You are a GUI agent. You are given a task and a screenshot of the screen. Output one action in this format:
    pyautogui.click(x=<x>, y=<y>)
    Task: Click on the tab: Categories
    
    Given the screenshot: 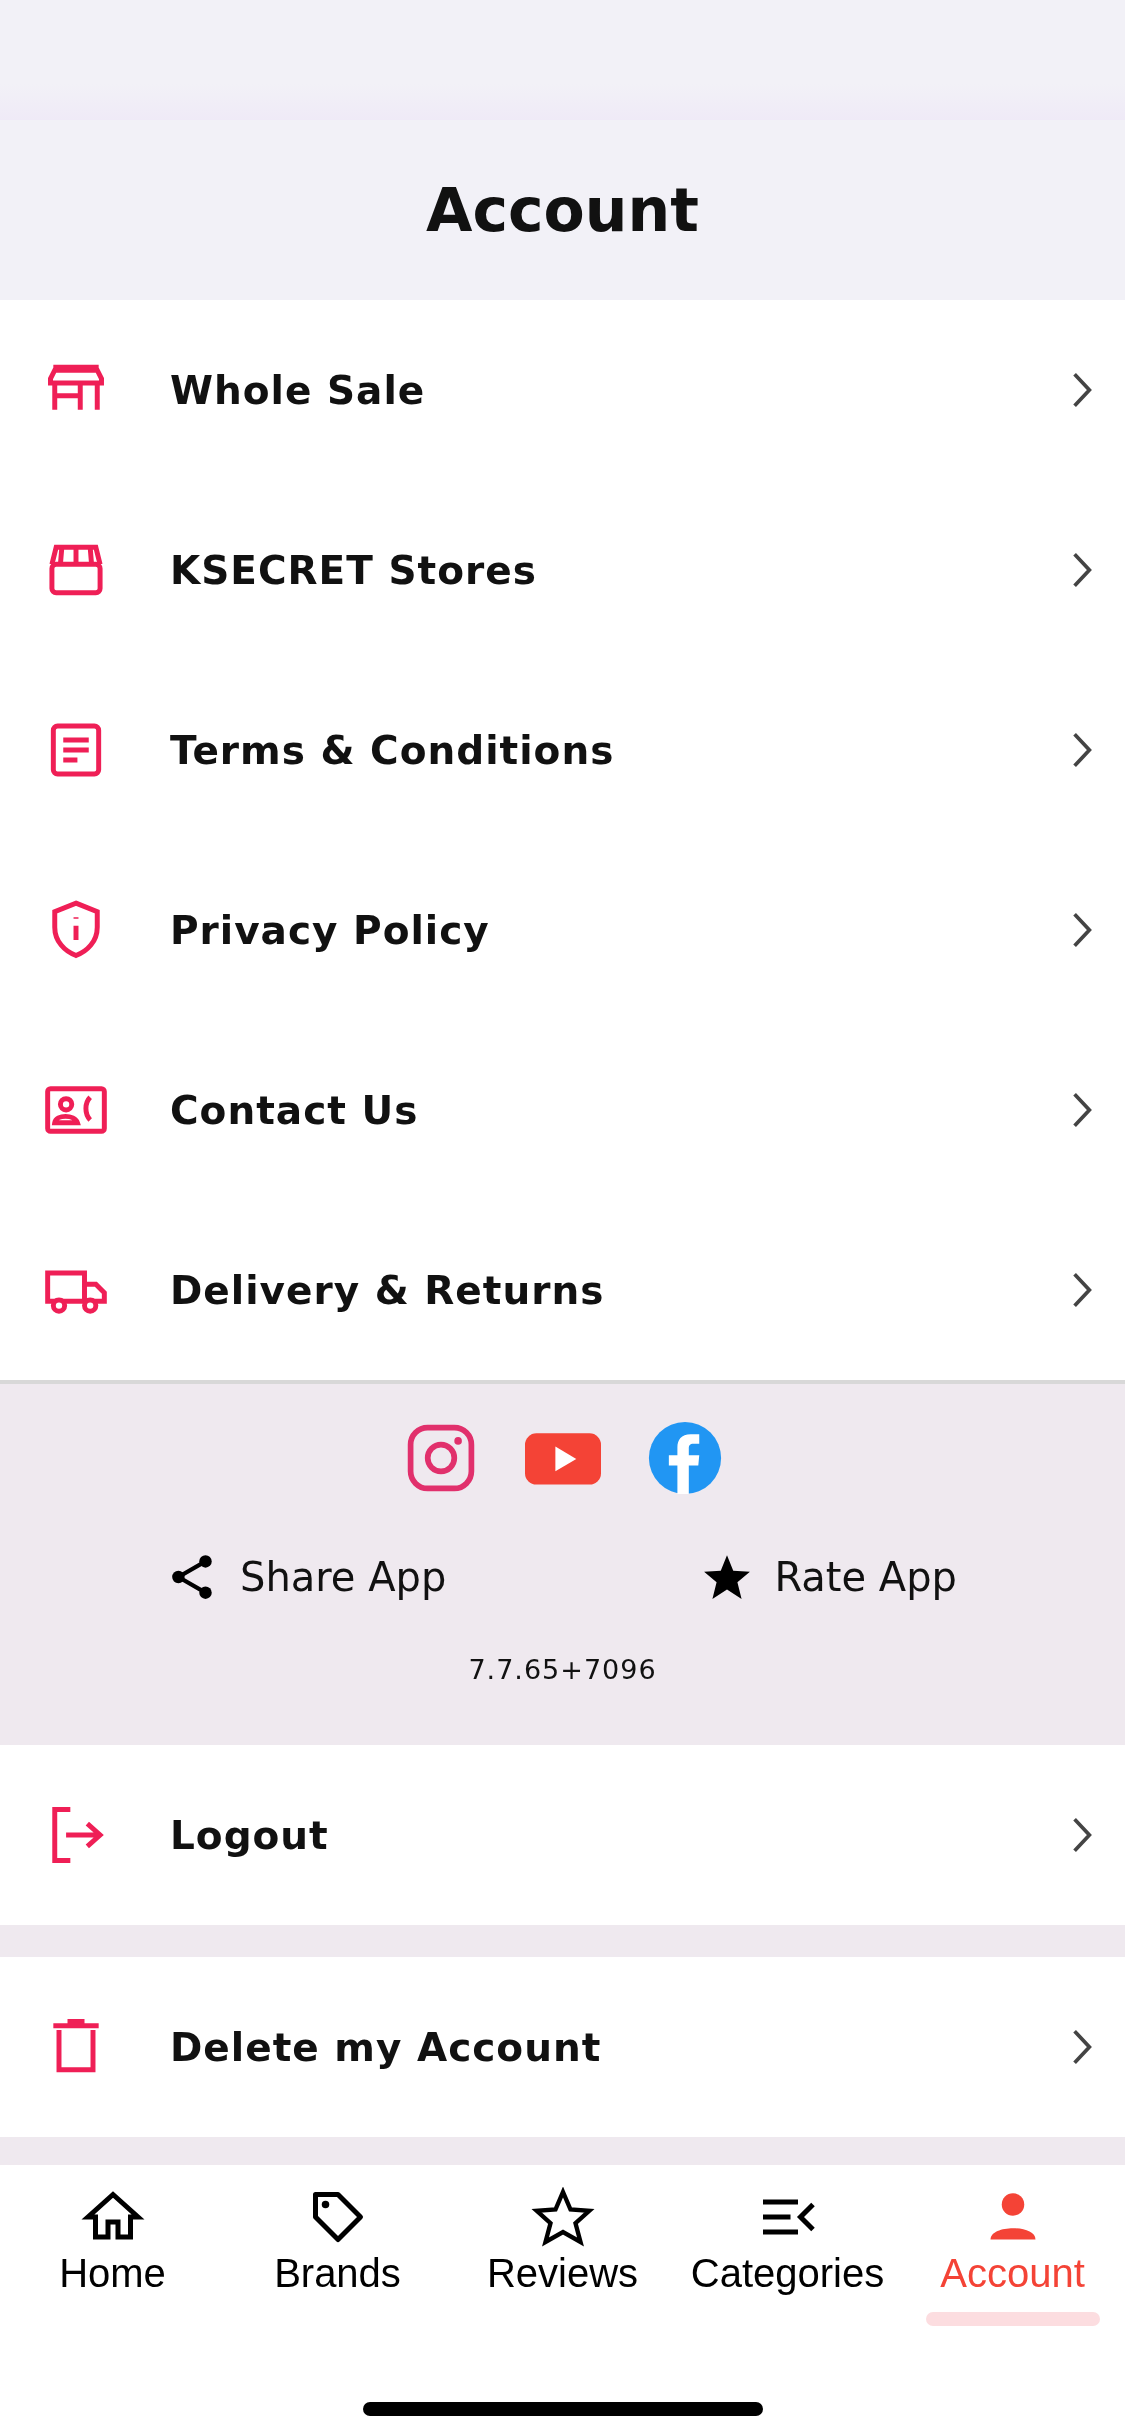 What is the action you would take?
    pyautogui.click(x=787, y=2256)
    